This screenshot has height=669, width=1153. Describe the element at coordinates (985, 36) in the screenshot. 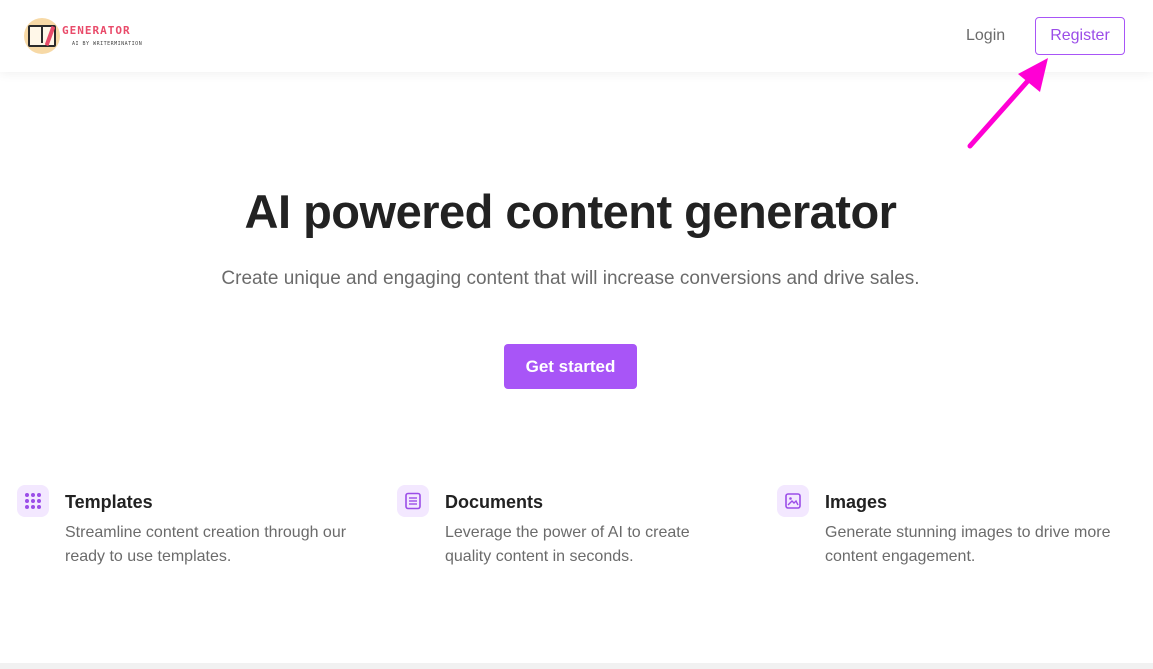

I see `login-link: Login` at that location.